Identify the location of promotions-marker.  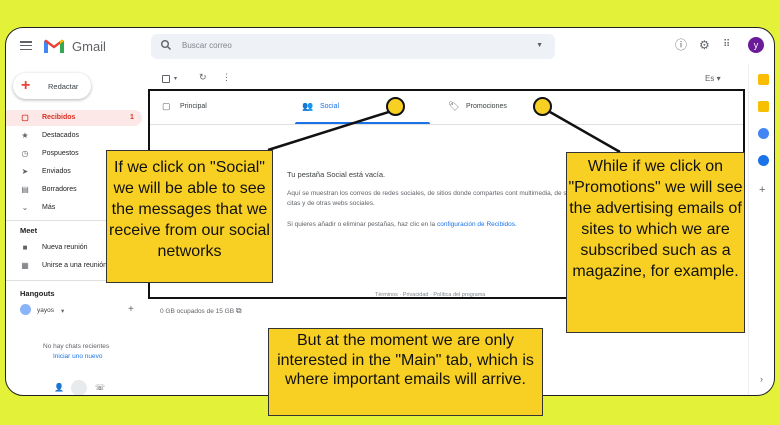
(542, 106).